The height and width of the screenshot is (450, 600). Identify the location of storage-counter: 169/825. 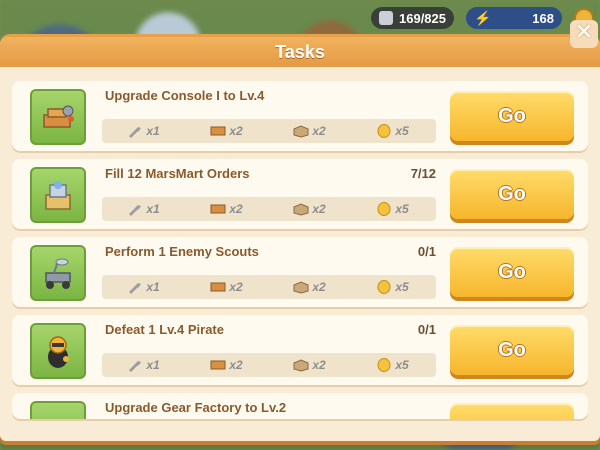
(412, 18).